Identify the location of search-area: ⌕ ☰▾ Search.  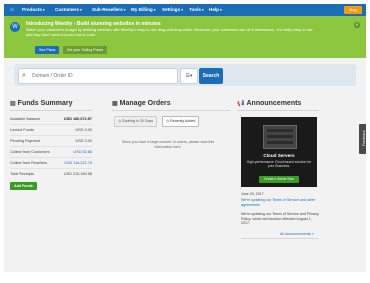
(185, 75).